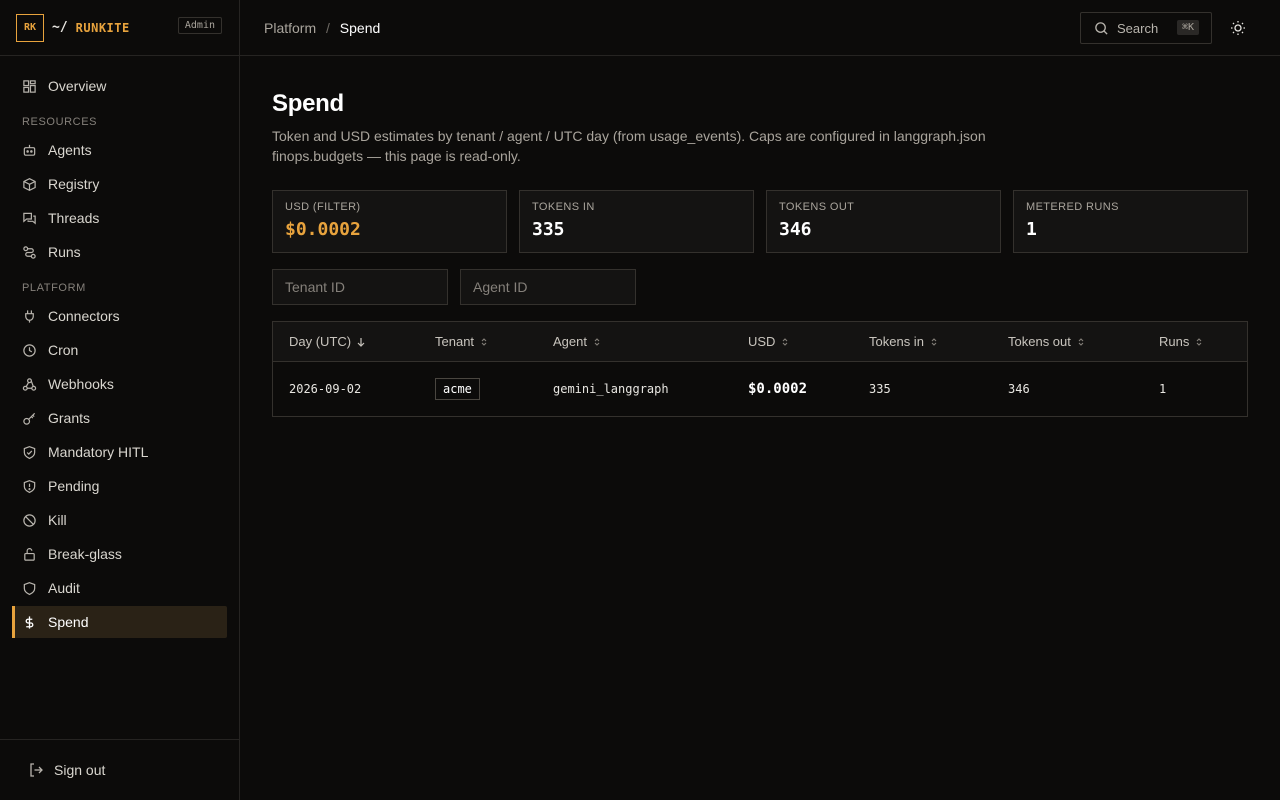 The image size is (1280, 800). What do you see at coordinates (29, 554) in the screenshot?
I see `unlock-icon` at bounding box center [29, 554].